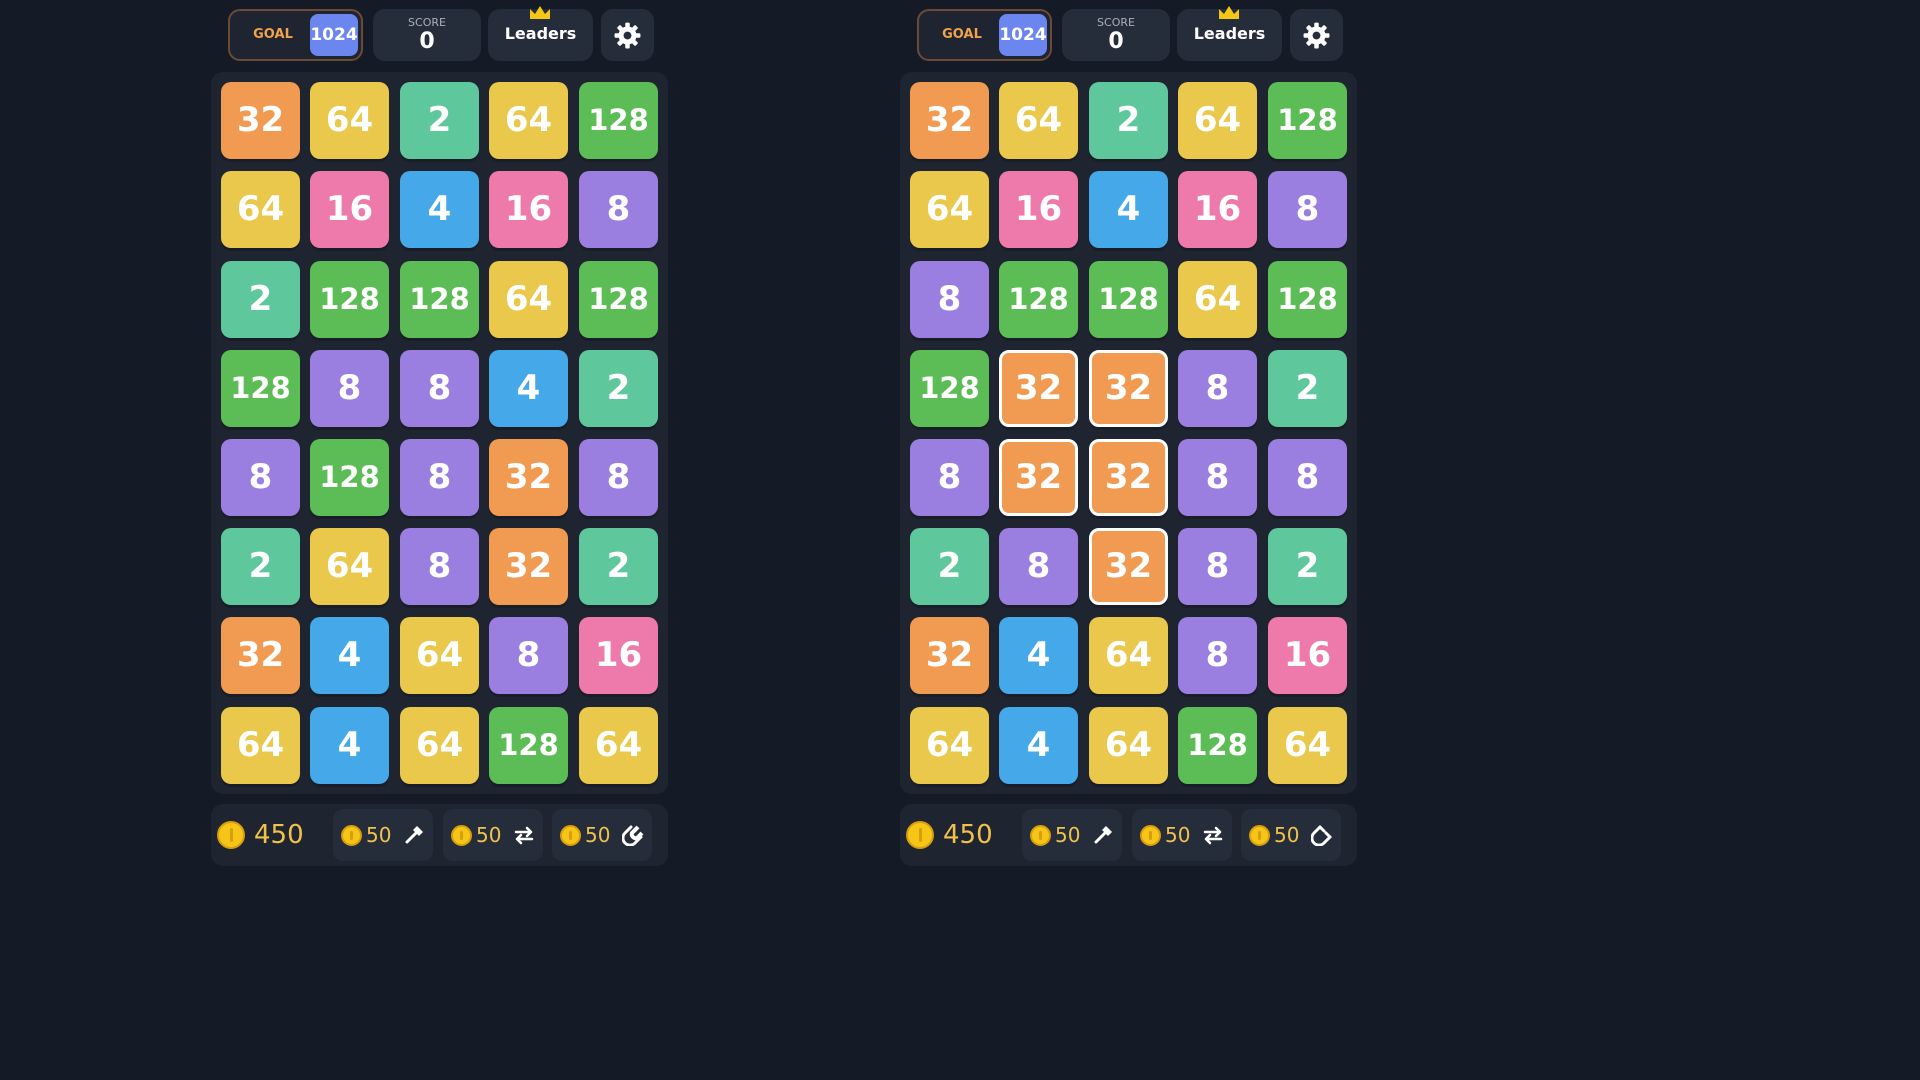  I want to click on goal-indicator: GOAL 1024, so click(984, 35).